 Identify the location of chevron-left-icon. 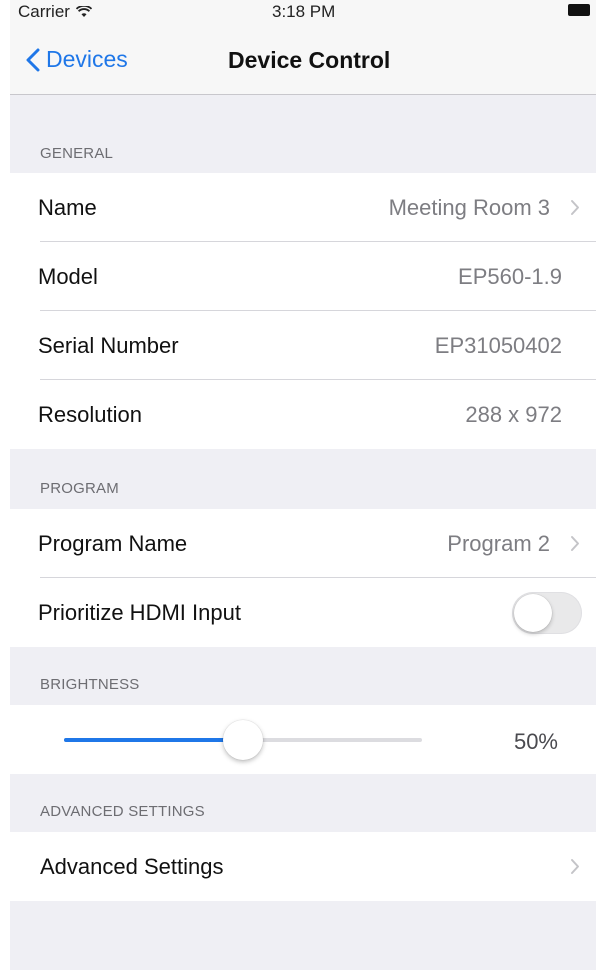
(33, 59).